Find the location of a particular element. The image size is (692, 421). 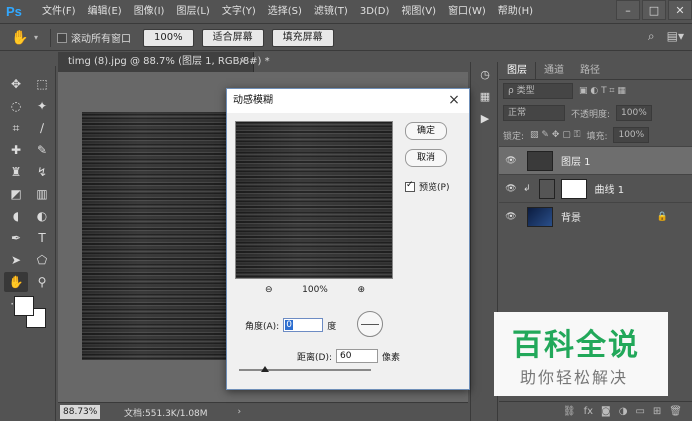

angle-dial is located at coordinates (370, 324).